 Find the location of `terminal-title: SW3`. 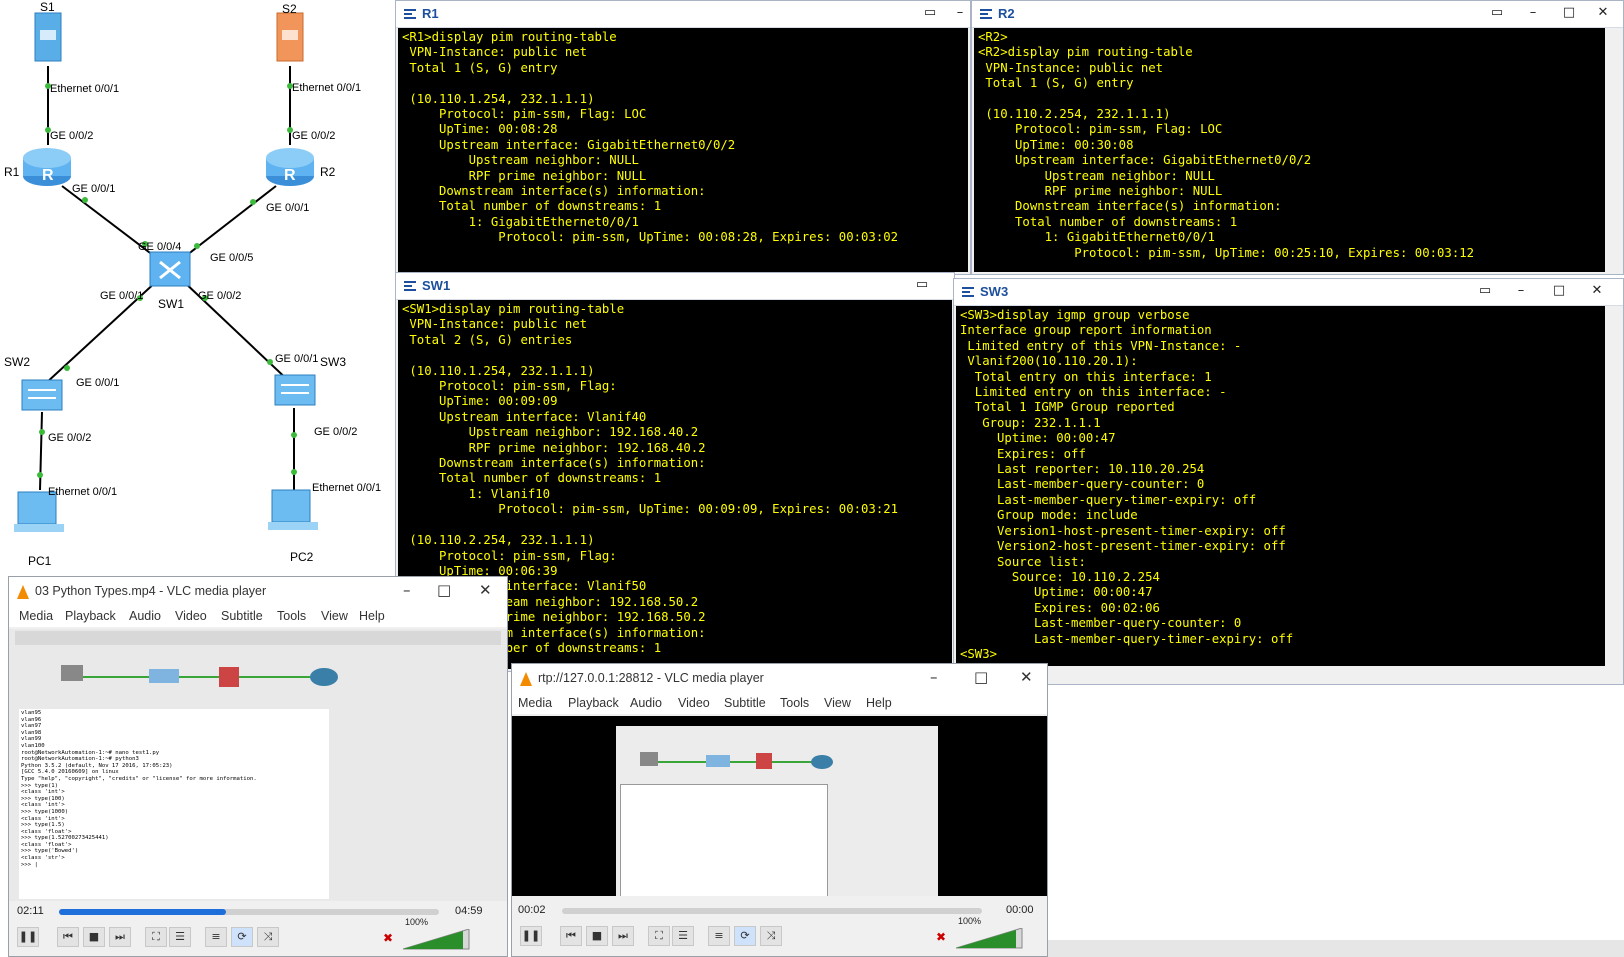

terminal-title: SW3 is located at coordinates (994, 291).